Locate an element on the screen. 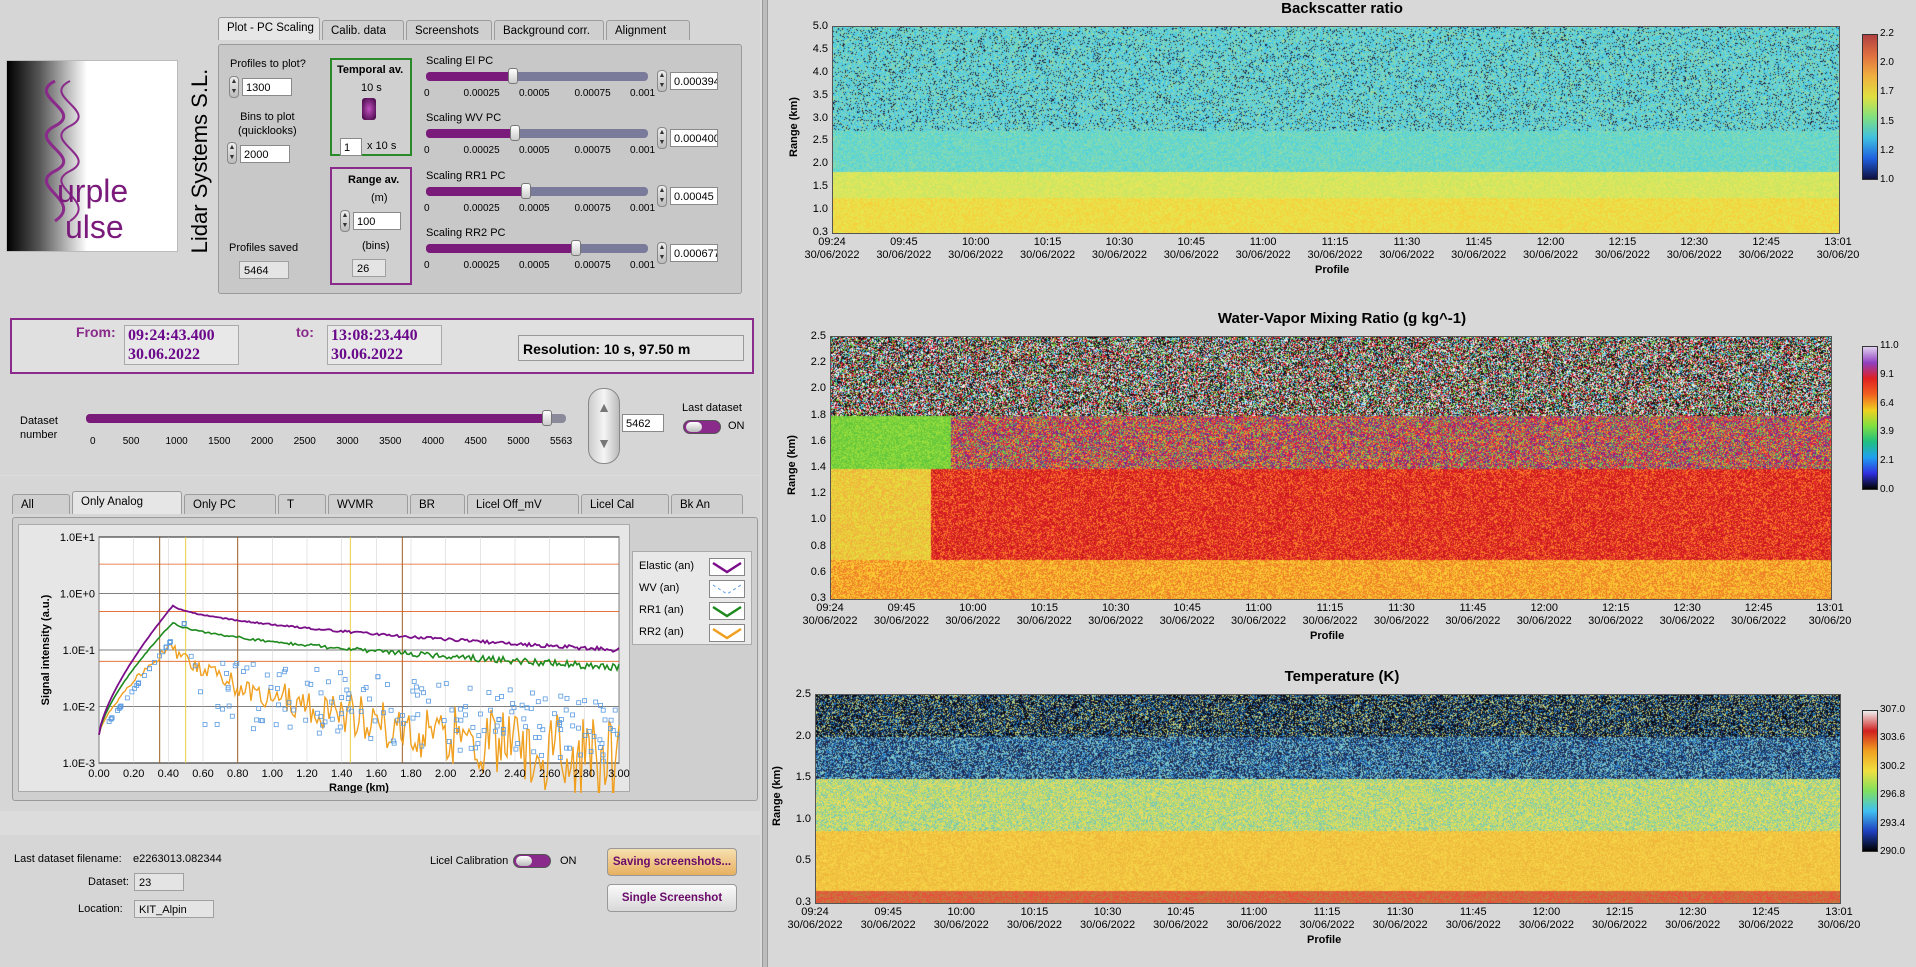 The image size is (1916, 967). signal-tab-wvmr: WVMR is located at coordinates (368, 504).